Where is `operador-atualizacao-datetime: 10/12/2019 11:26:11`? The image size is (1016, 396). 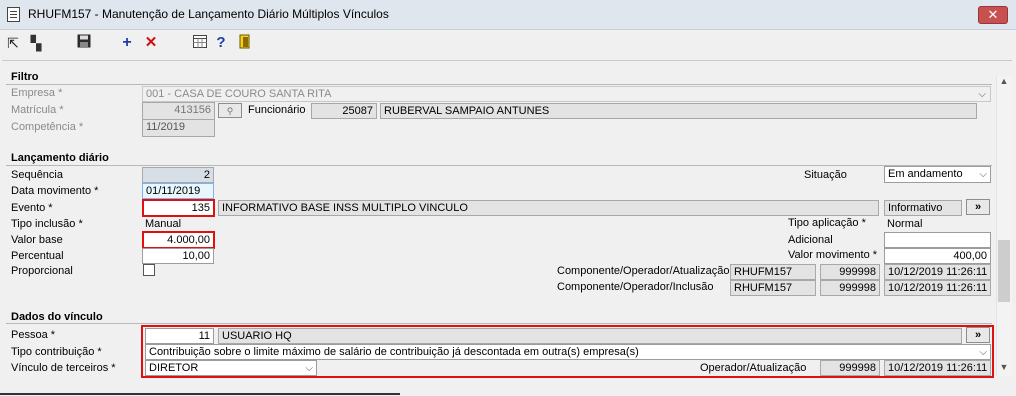
operador-atualizacao-datetime: 10/12/2019 11:26:11 is located at coordinates (937, 368).